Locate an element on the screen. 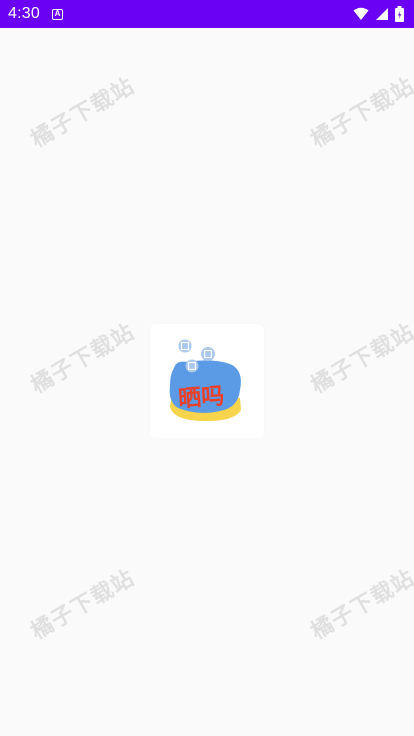  app-logo-text: 晒吗 is located at coordinates (201, 398).